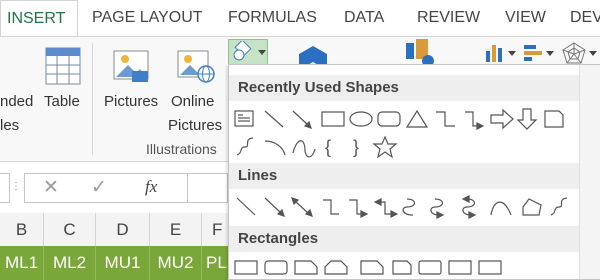 Image resolution: width=600 pixels, height=280 pixels. I want to click on table-cell: MU1, so click(123, 263).